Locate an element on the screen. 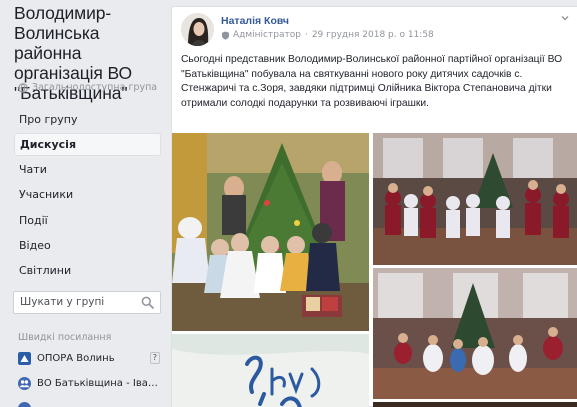 The width and height of the screenshot is (577, 407). nav-item-chats: Чати is located at coordinates (87, 169).